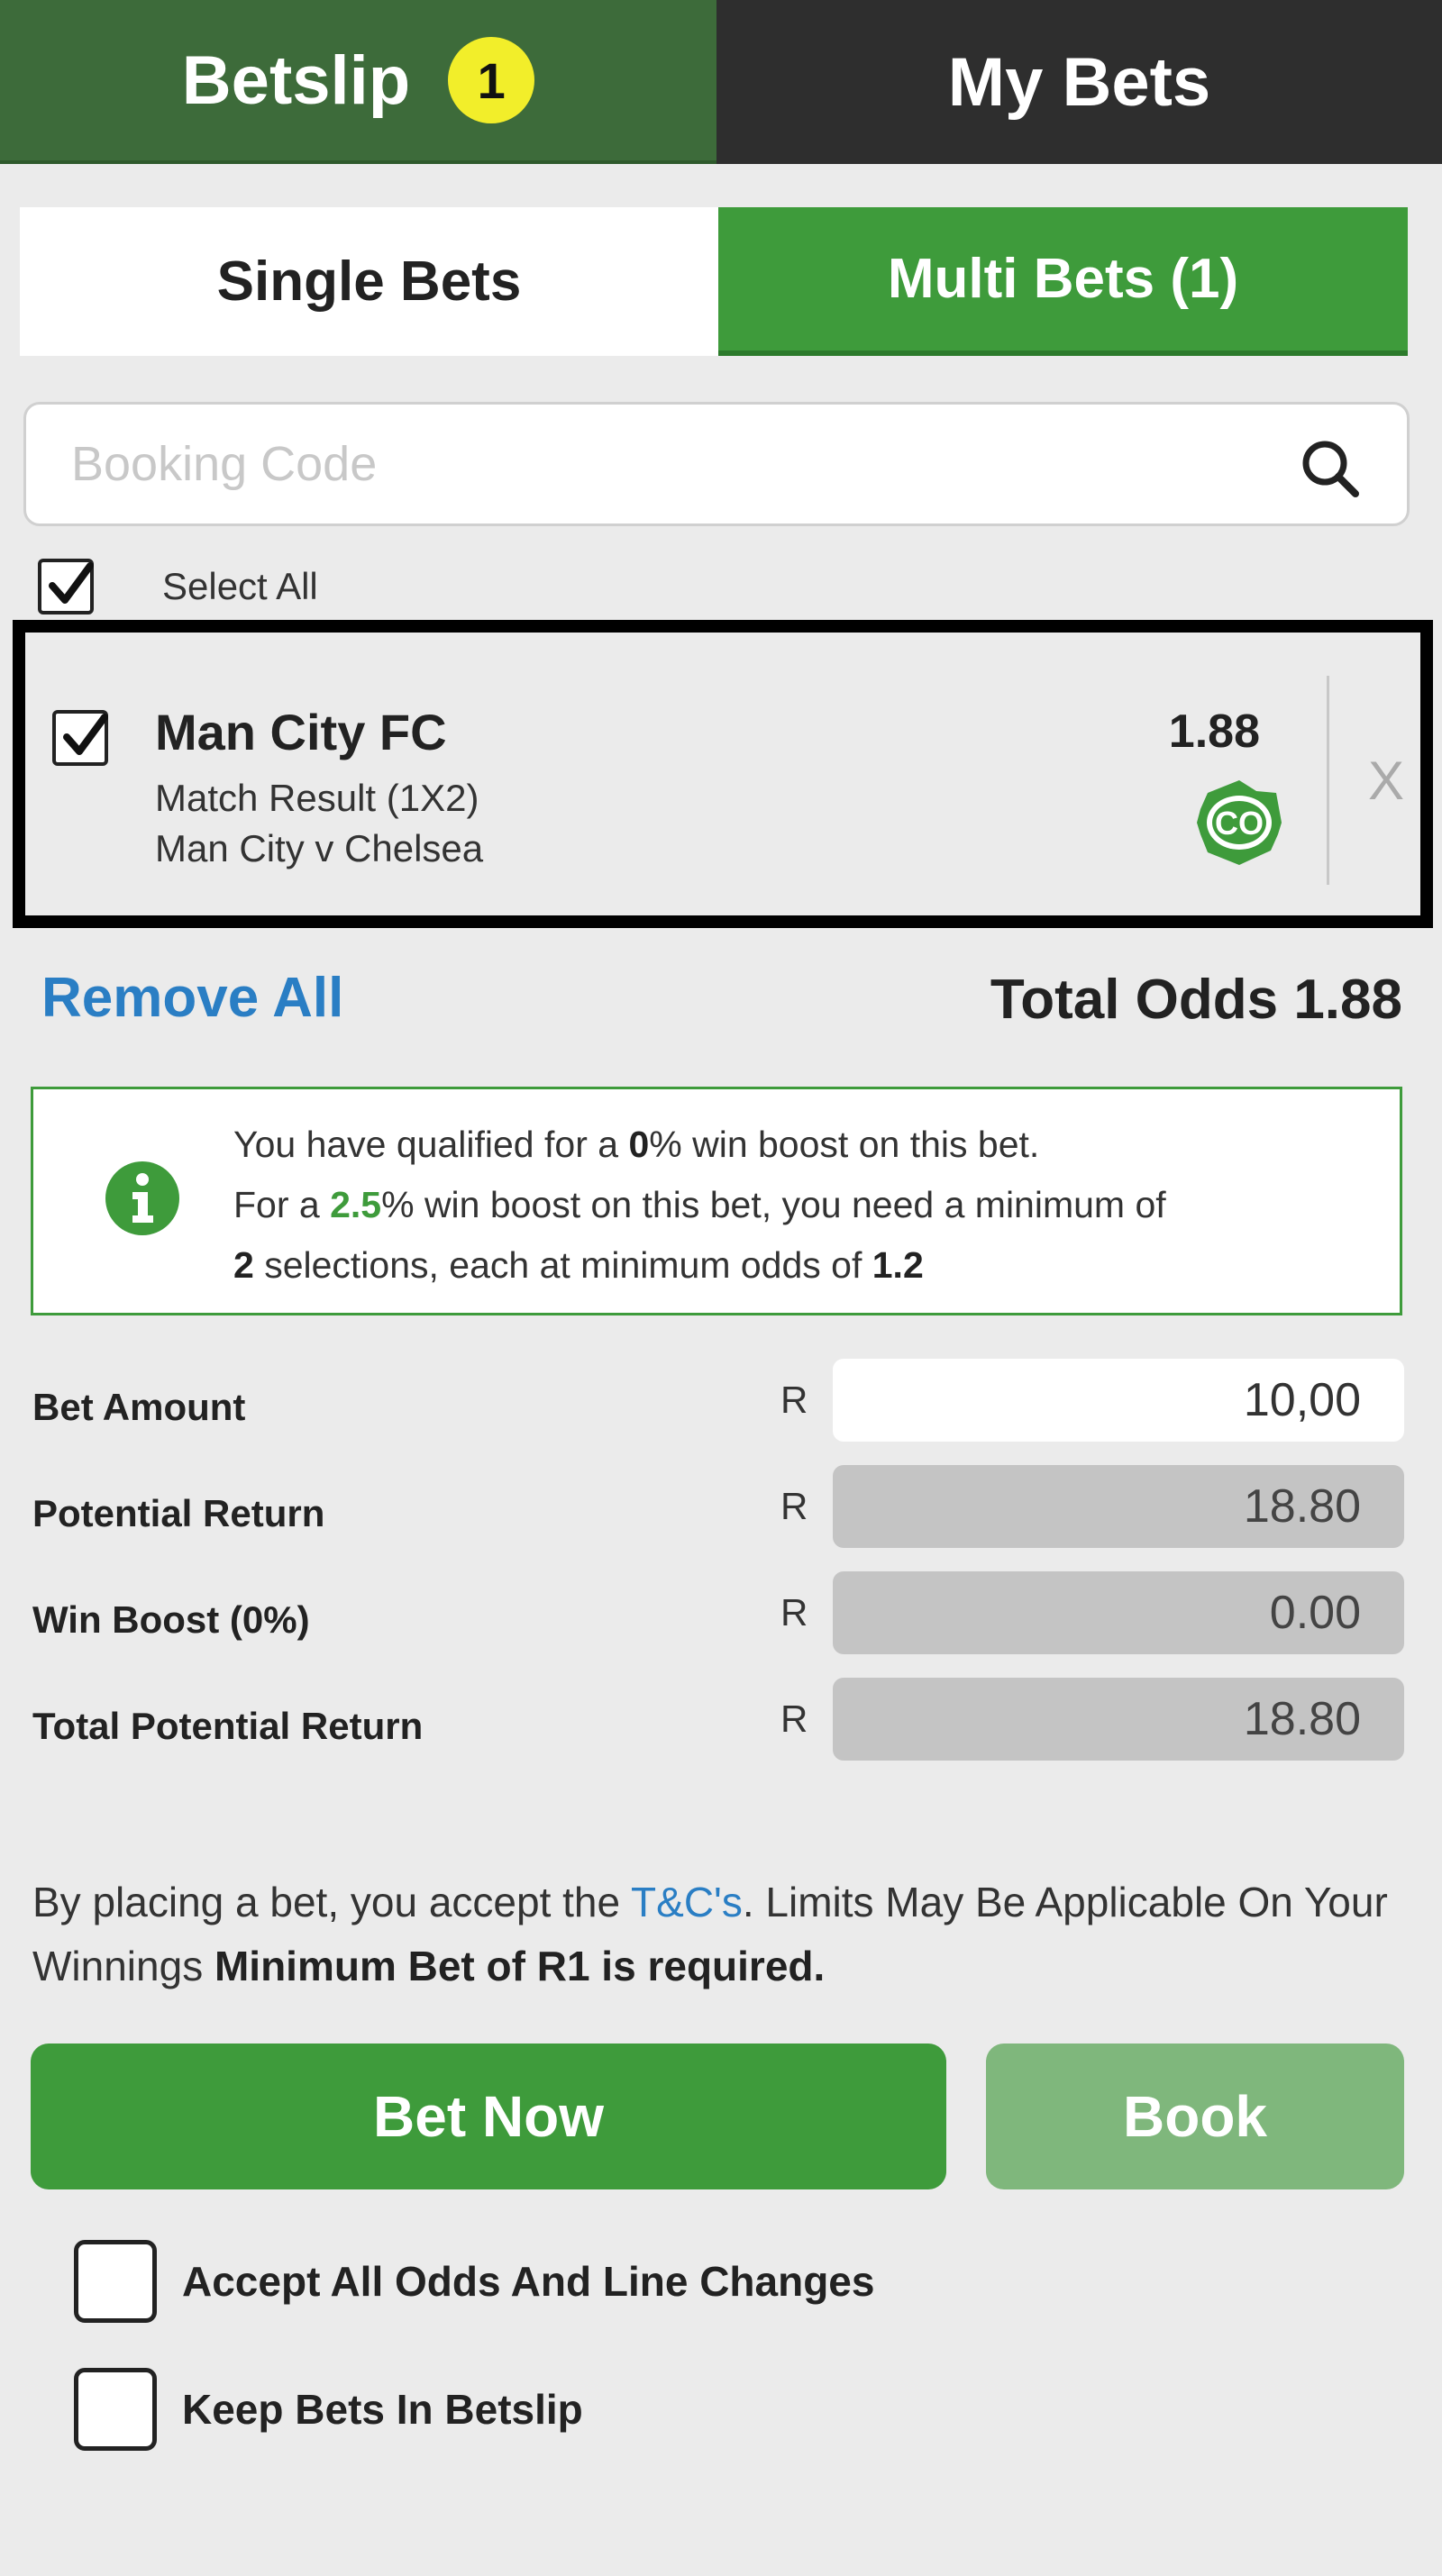 This screenshot has width=1442, height=2576. Describe the element at coordinates (171, 1619) in the screenshot. I see `win-boost-label: Win Boost (0%)` at that location.